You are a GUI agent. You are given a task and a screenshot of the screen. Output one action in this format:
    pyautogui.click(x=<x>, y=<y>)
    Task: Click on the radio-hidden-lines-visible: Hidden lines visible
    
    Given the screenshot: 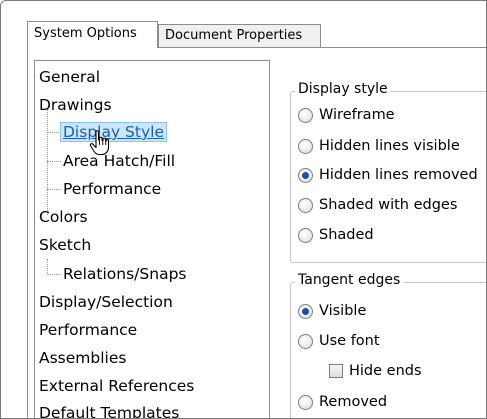 What is the action you would take?
    pyautogui.click(x=379, y=146)
    